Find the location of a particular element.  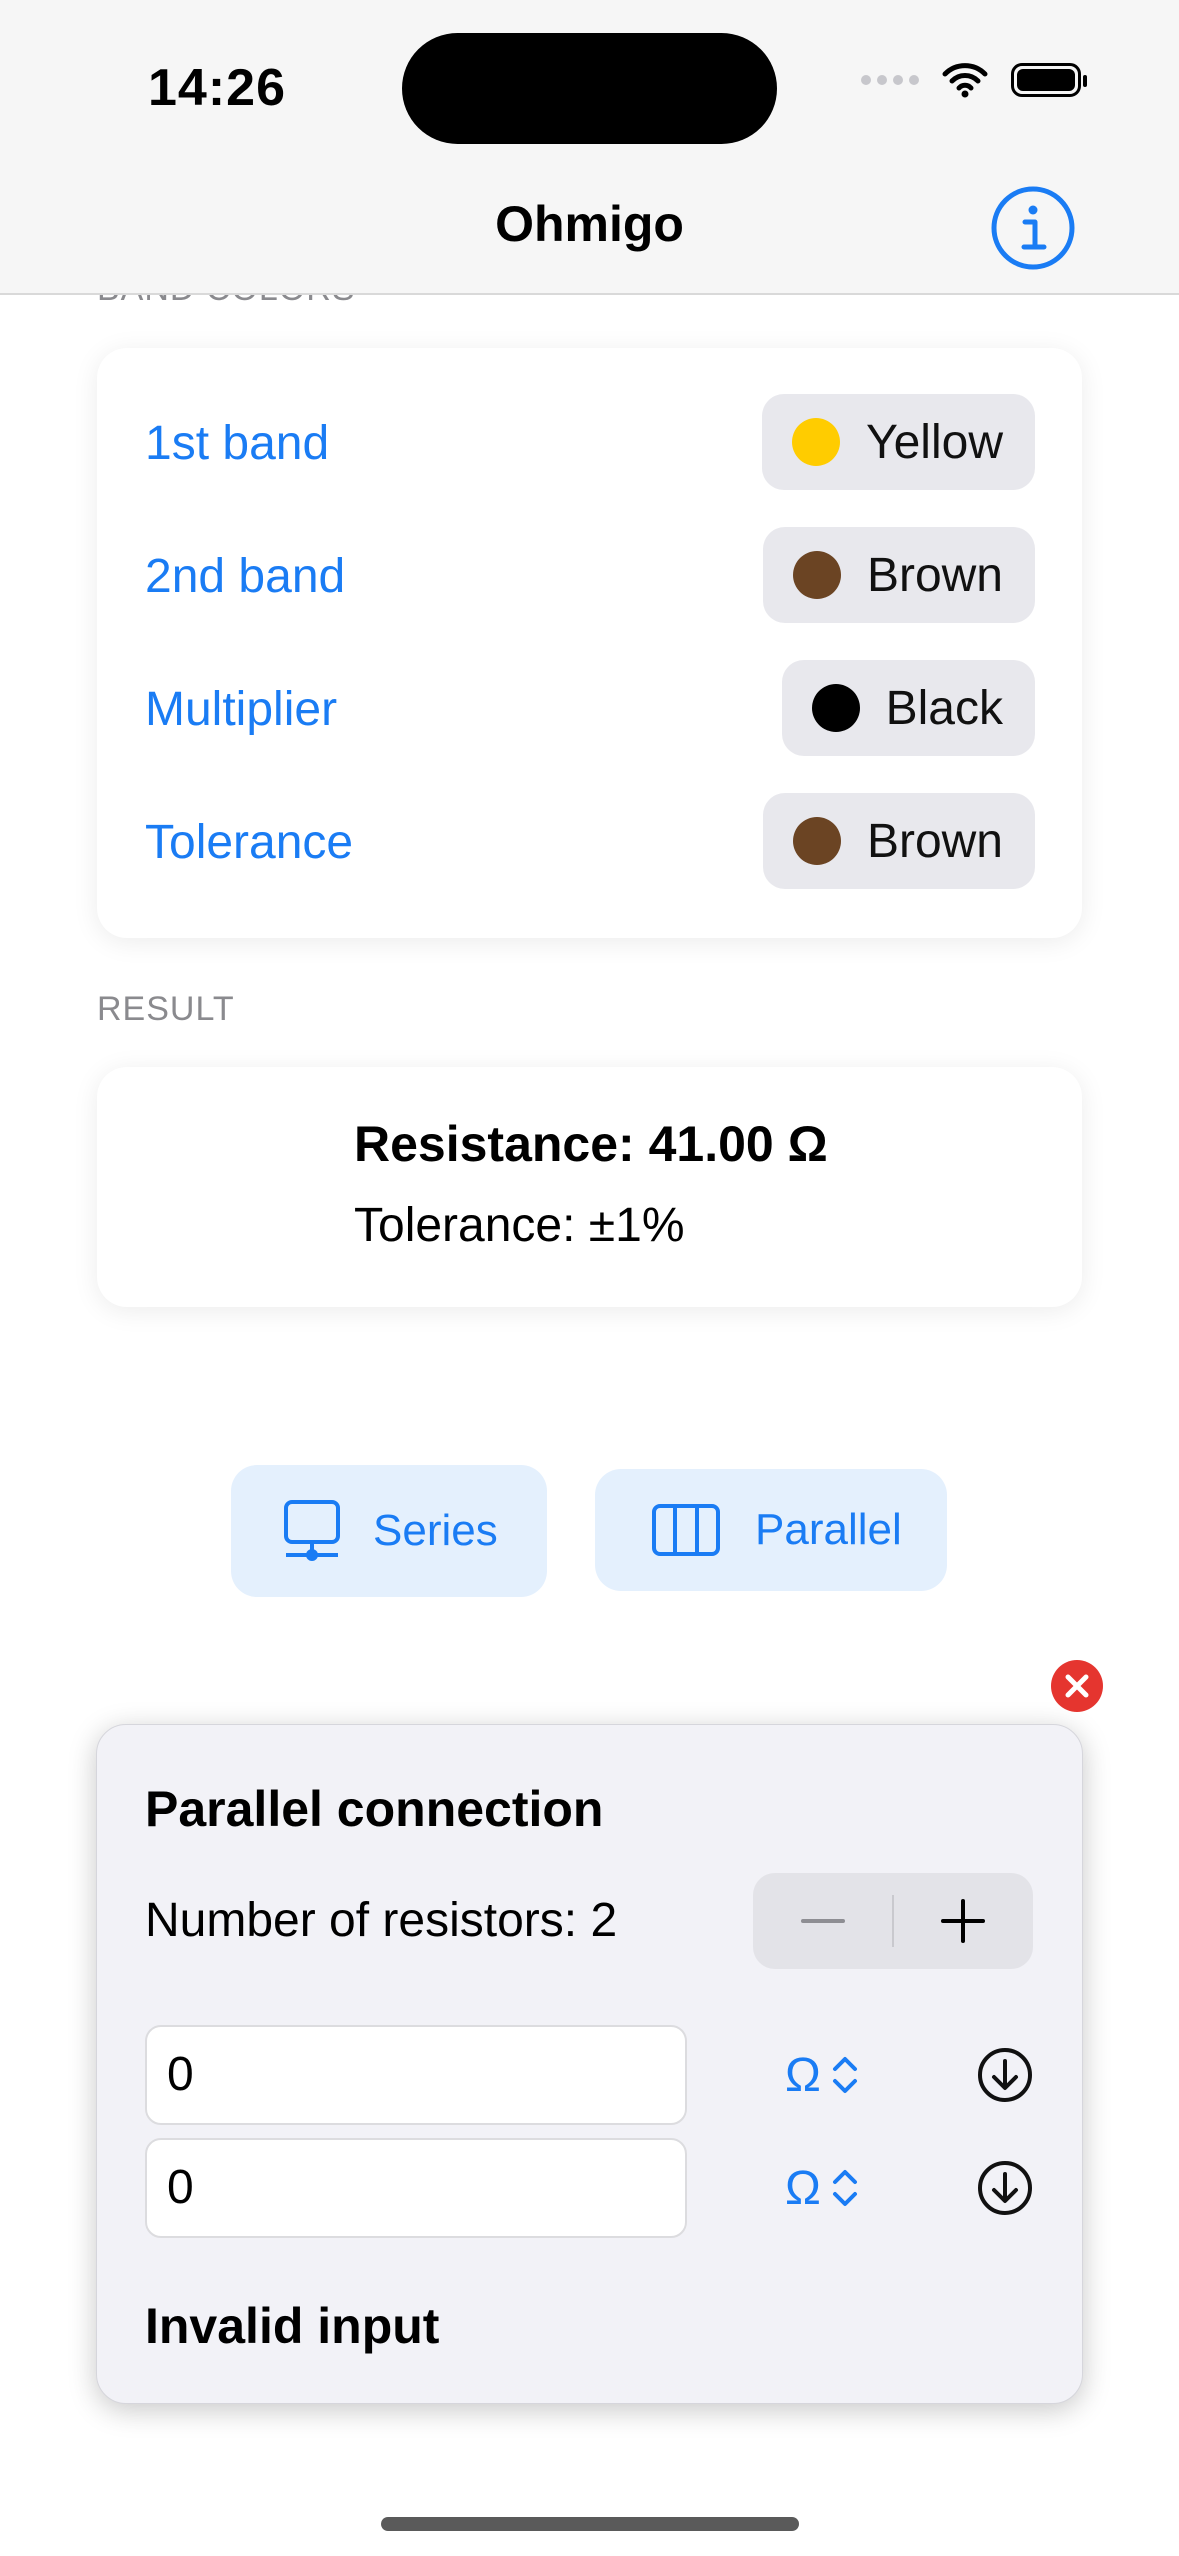

color-name: Yellow is located at coordinates (934, 442).